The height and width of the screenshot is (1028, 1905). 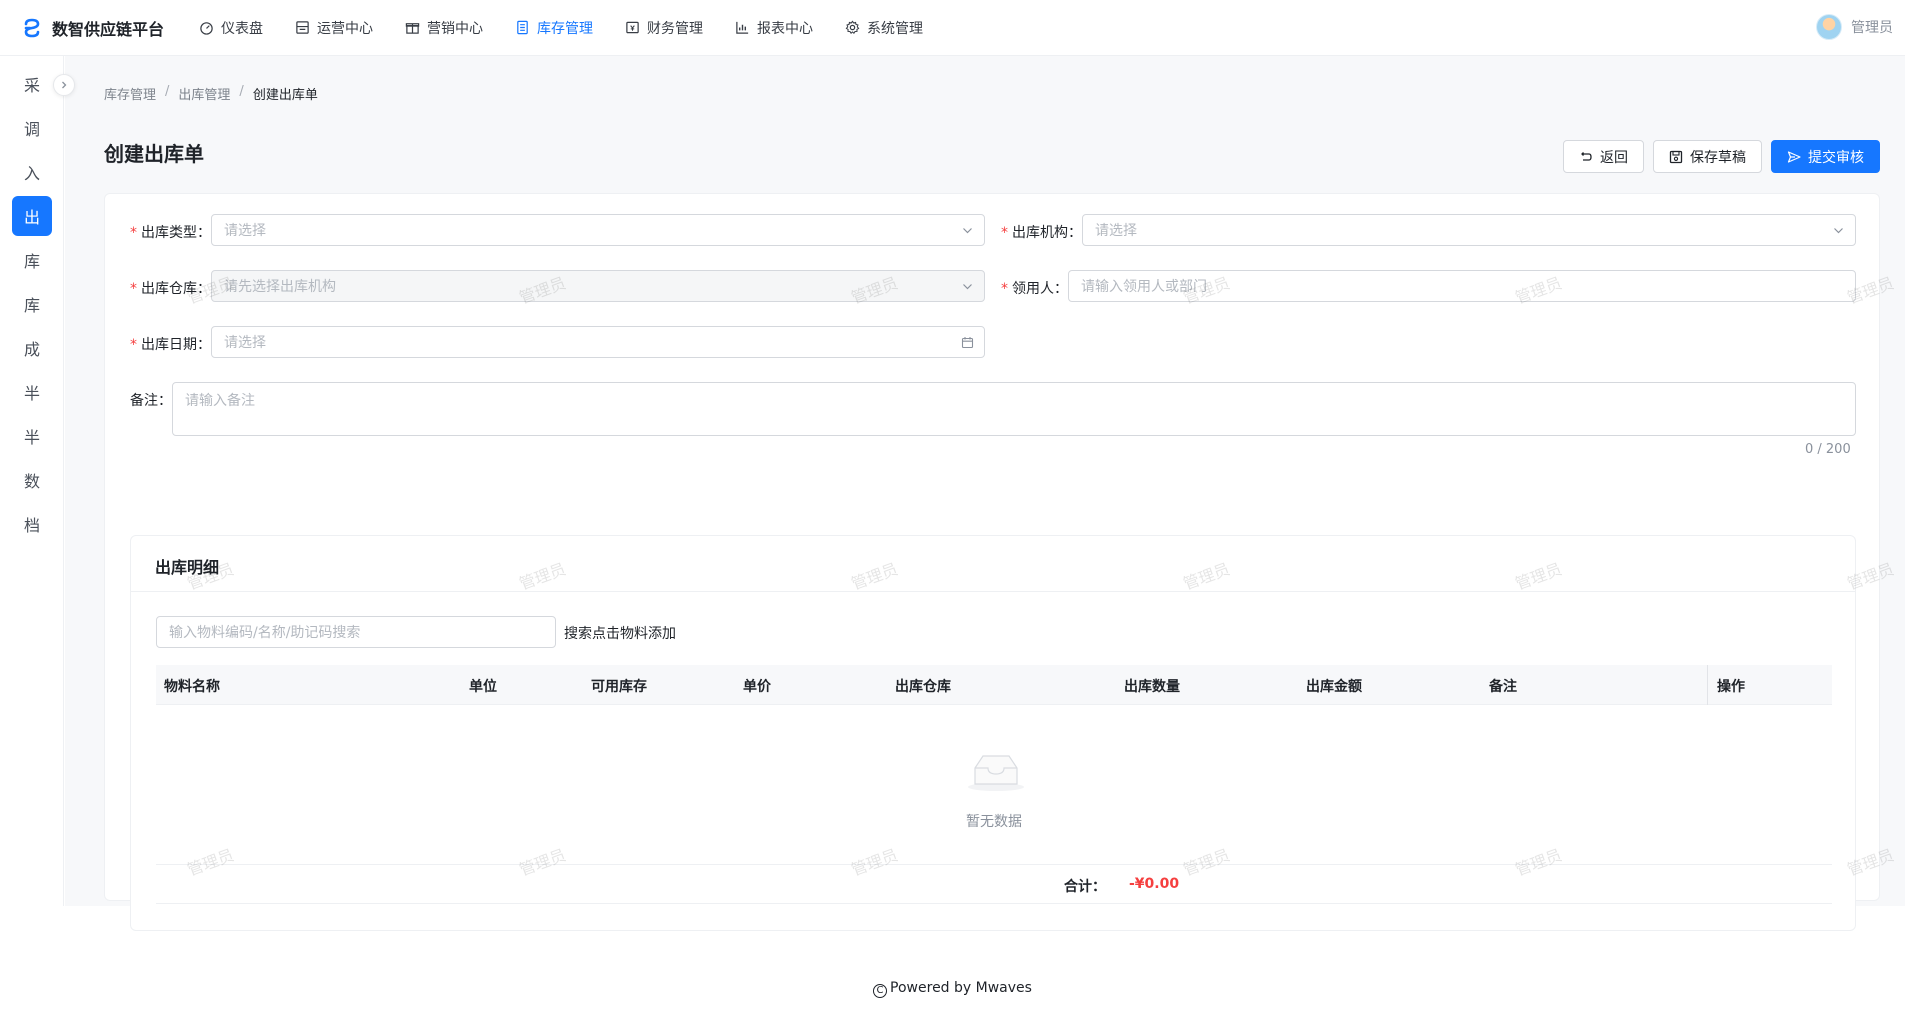 I want to click on sidebar-item-data: 数, so click(x=32, y=480).